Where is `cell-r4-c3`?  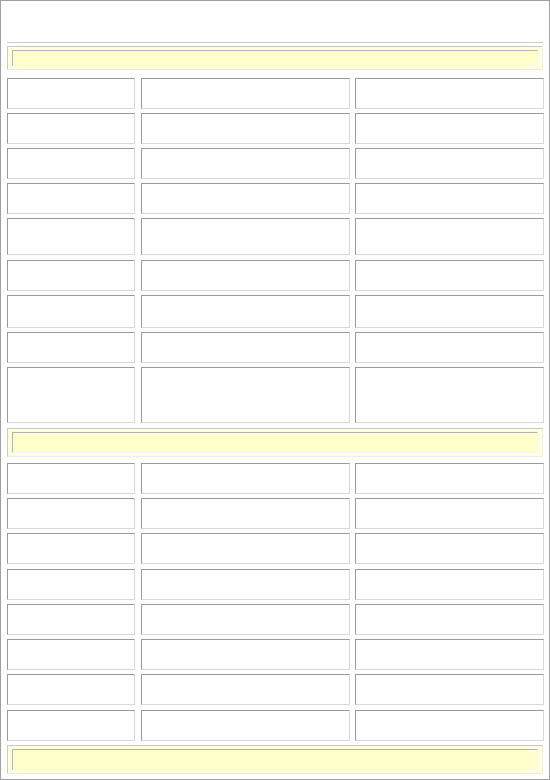
cell-r4-c3 is located at coordinates (449, 198).